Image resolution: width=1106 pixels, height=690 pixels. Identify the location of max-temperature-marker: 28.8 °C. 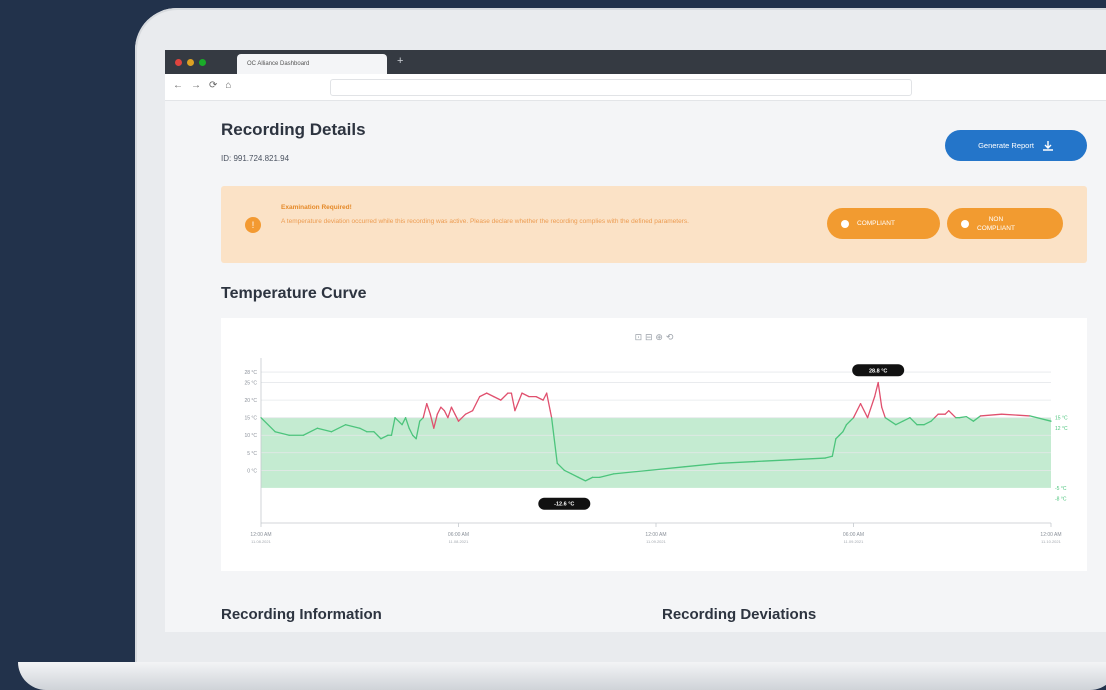
(878, 370).